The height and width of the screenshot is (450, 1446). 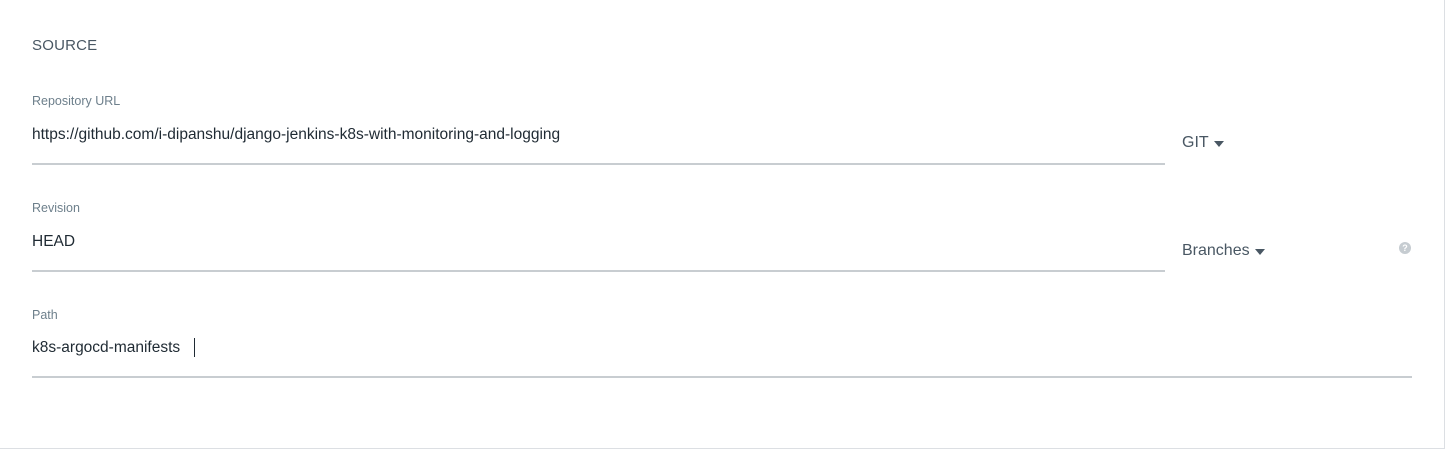 I want to click on path-underline, so click(x=722, y=377).